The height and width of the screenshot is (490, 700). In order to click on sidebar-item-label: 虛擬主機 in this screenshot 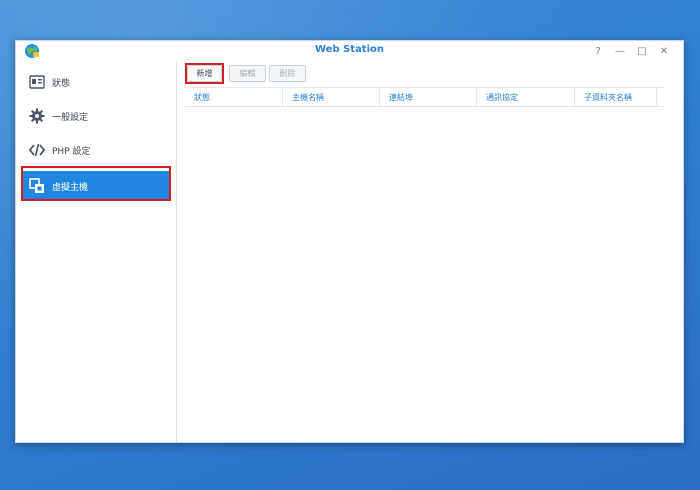, I will do `click(70, 187)`.